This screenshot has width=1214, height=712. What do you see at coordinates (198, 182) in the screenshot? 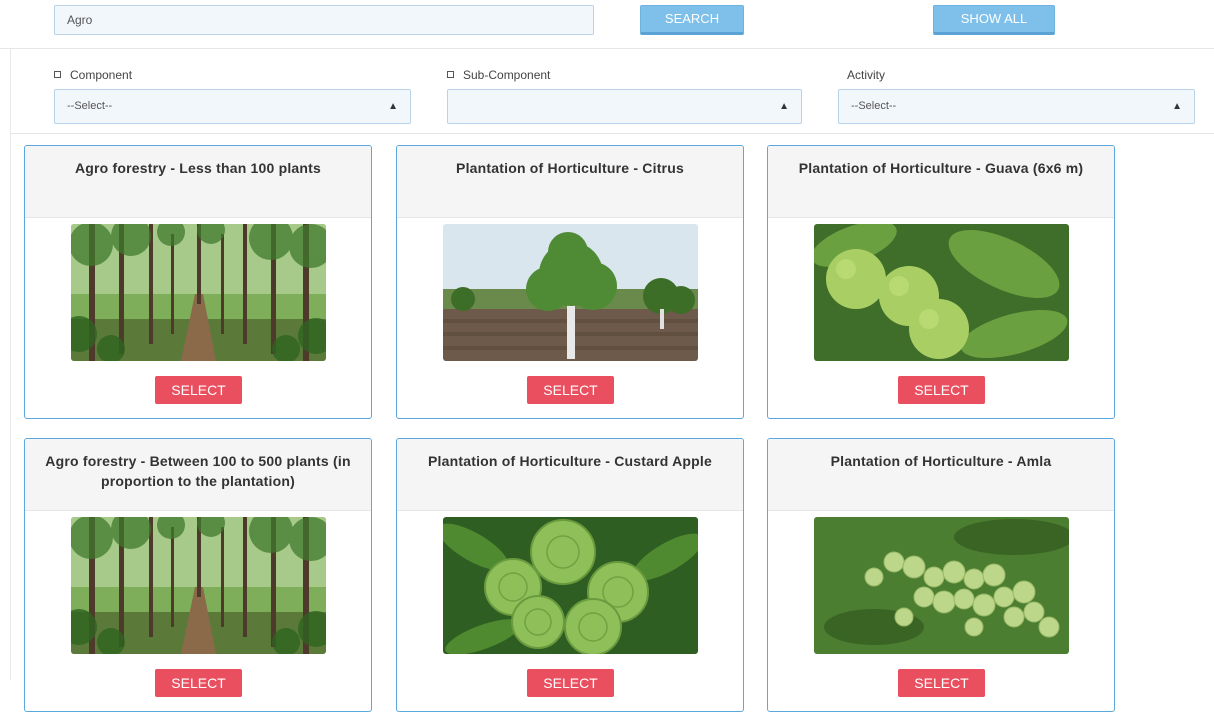
I see `card-title: Agro forestry - Less than 100 plants` at bounding box center [198, 182].